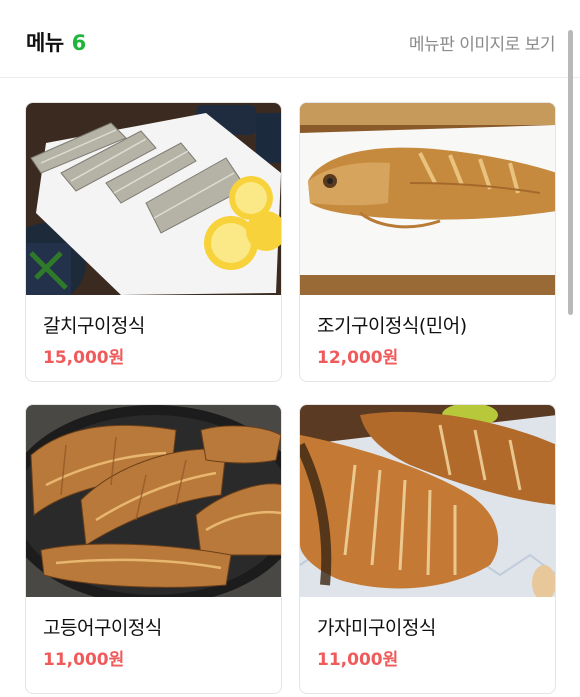 This screenshot has width=580, height=697. Describe the element at coordinates (94, 326) in the screenshot. I see `menu-item-name: 갈치구이정식` at that location.